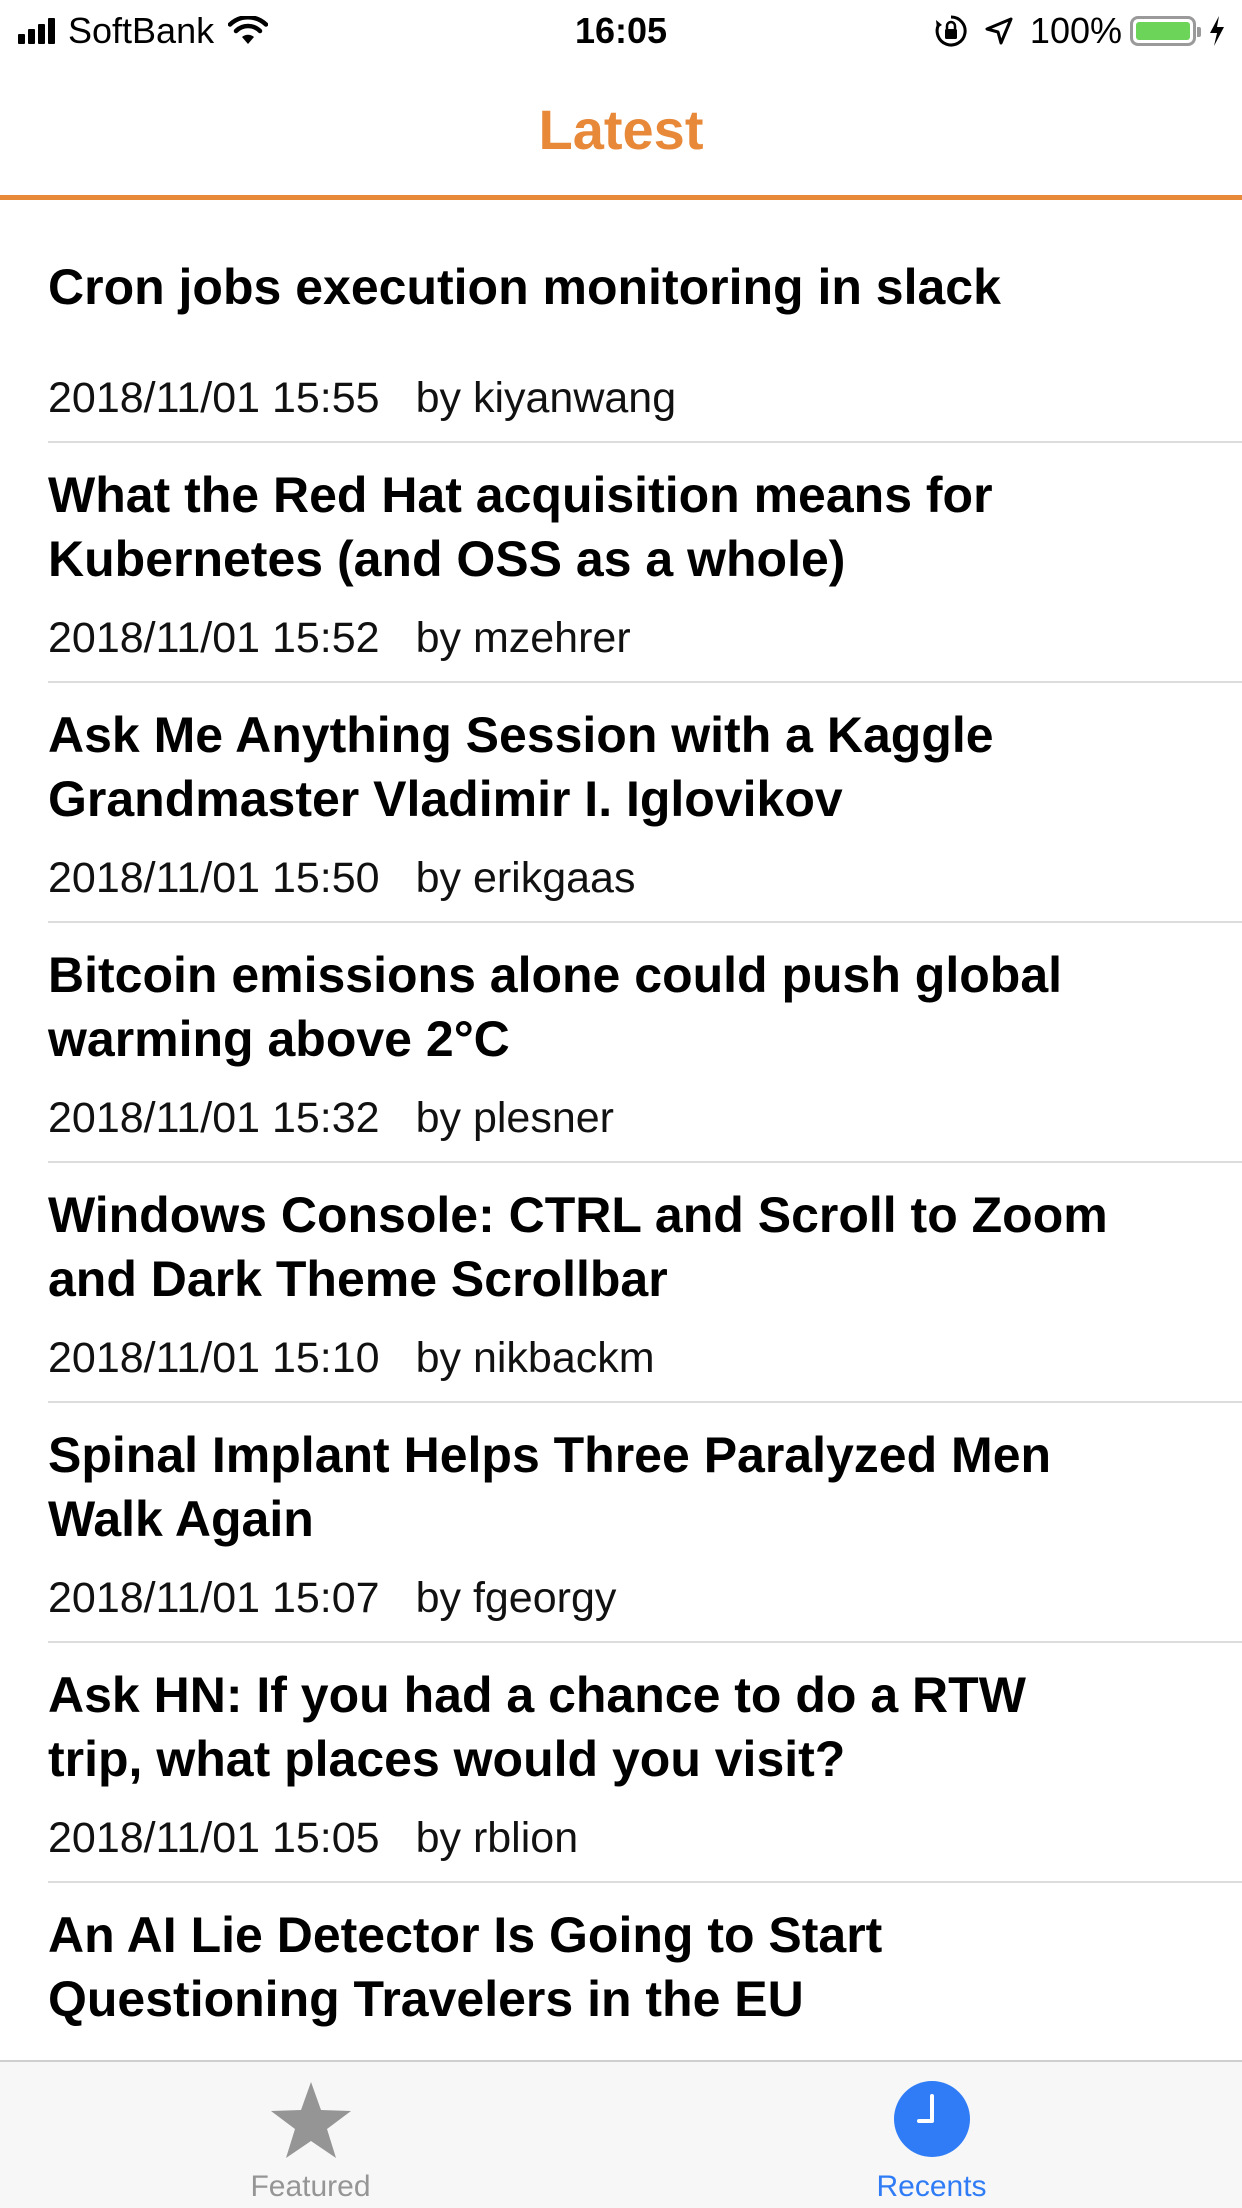  I want to click on charging-bolt-icon, so click(1217, 31).